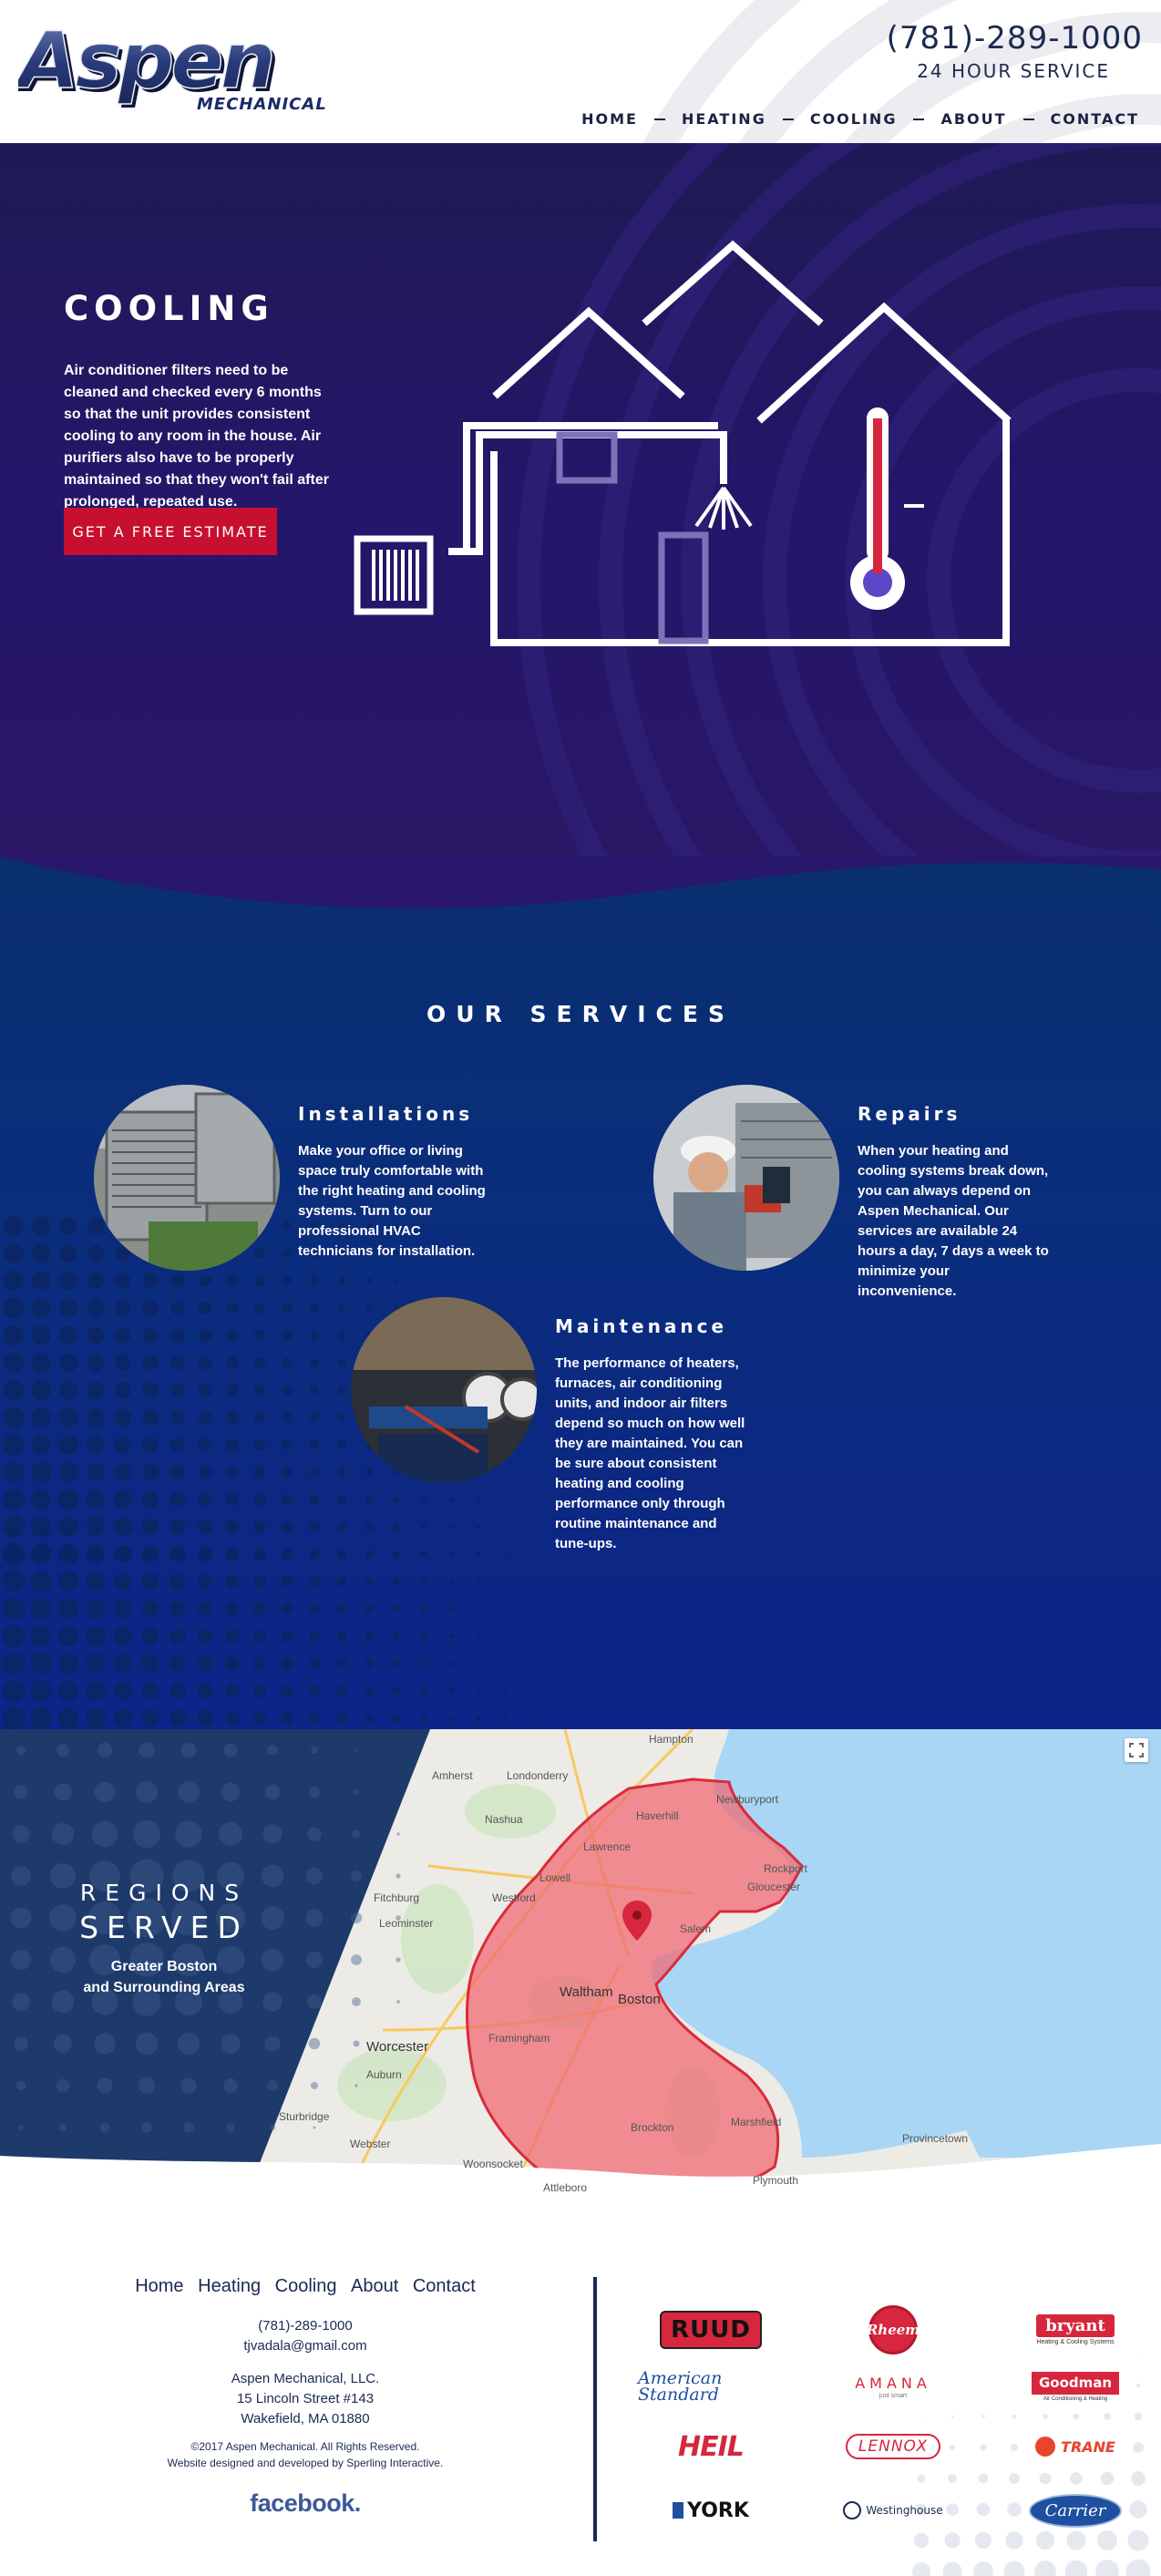 This screenshot has height=2576, width=1161. Describe the element at coordinates (696, 1928) in the screenshot. I see `map-label-salem: Salem` at that location.